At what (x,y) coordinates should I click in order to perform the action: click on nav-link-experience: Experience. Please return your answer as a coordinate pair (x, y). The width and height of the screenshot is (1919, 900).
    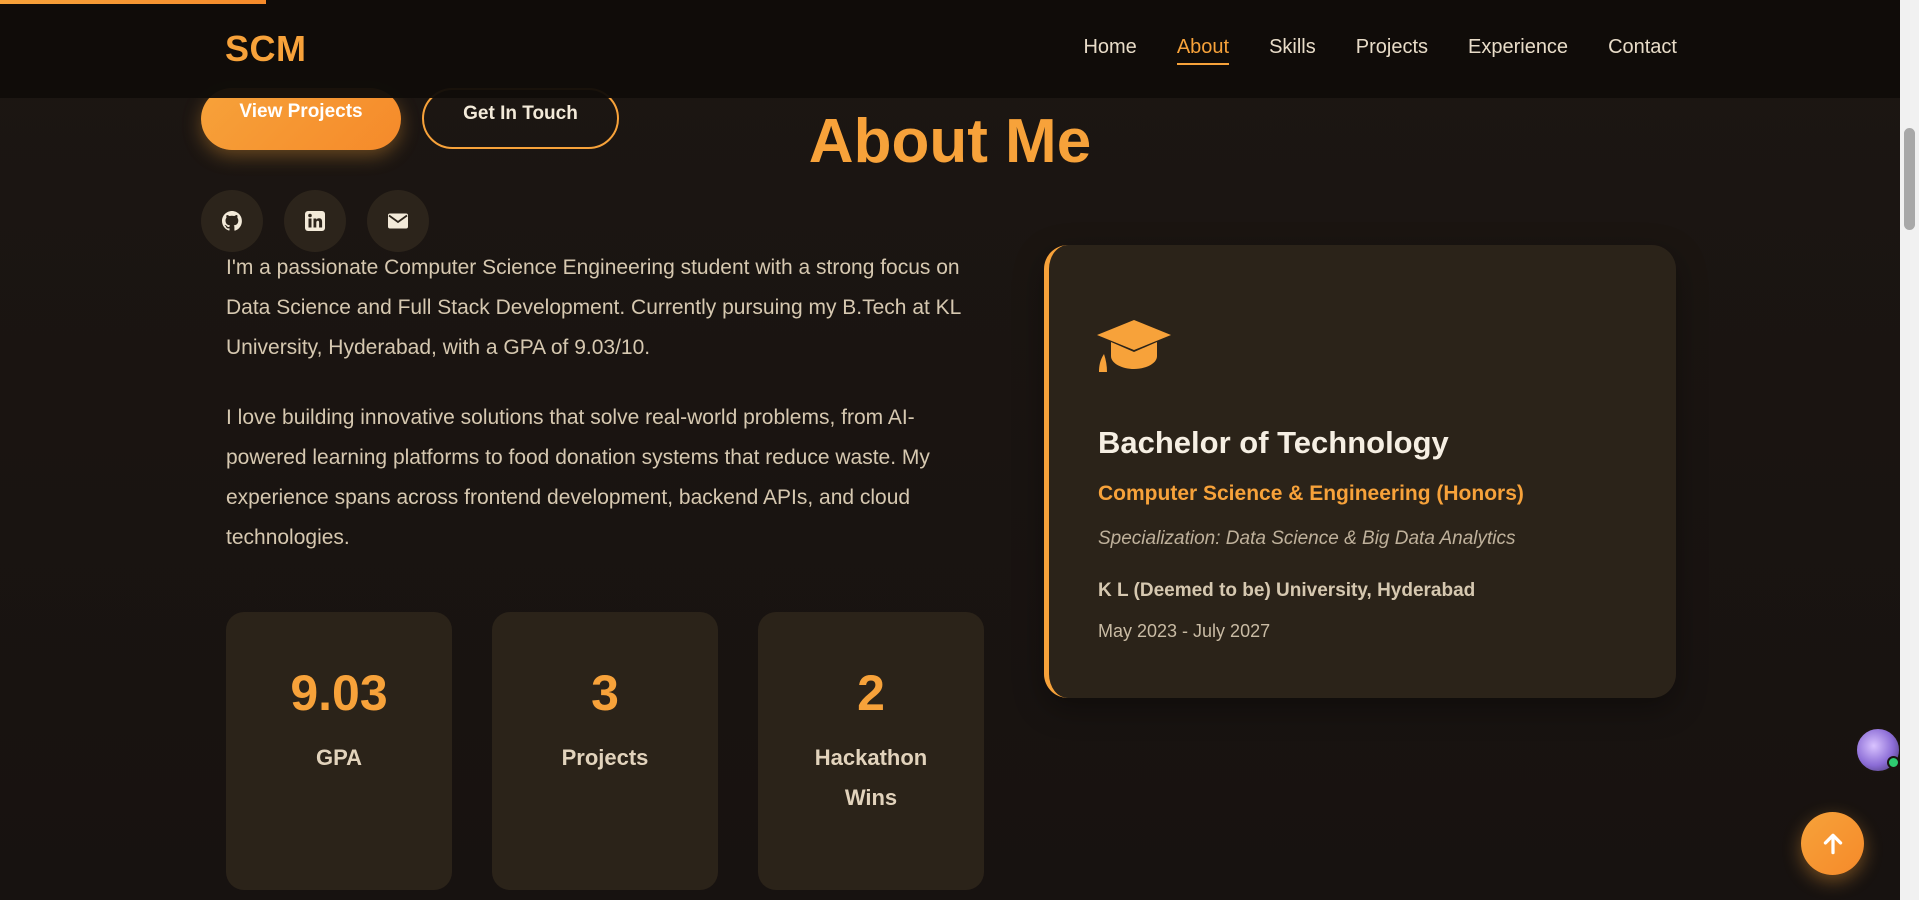
    Looking at the image, I should click on (1518, 49).